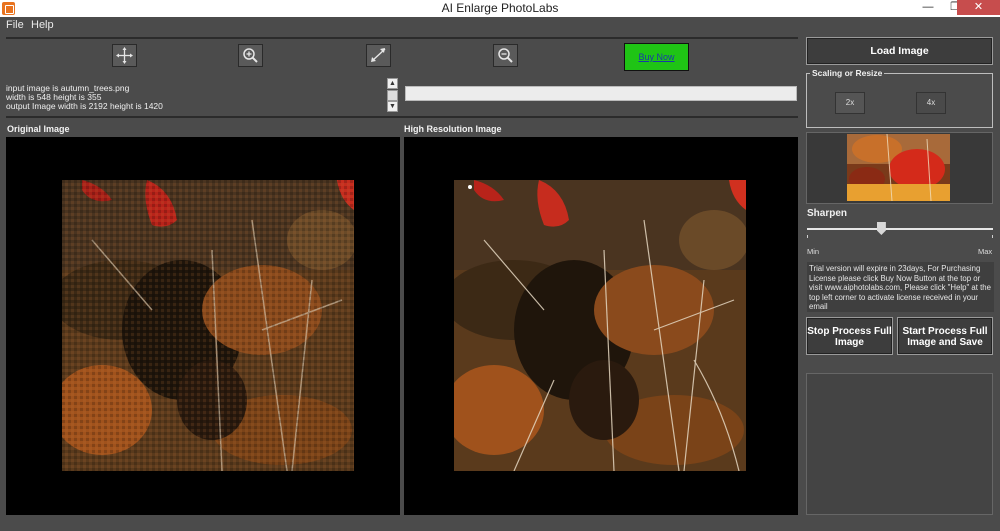 The height and width of the screenshot is (531, 1000). I want to click on scroll-up-button: ▲, so click(392, 83).